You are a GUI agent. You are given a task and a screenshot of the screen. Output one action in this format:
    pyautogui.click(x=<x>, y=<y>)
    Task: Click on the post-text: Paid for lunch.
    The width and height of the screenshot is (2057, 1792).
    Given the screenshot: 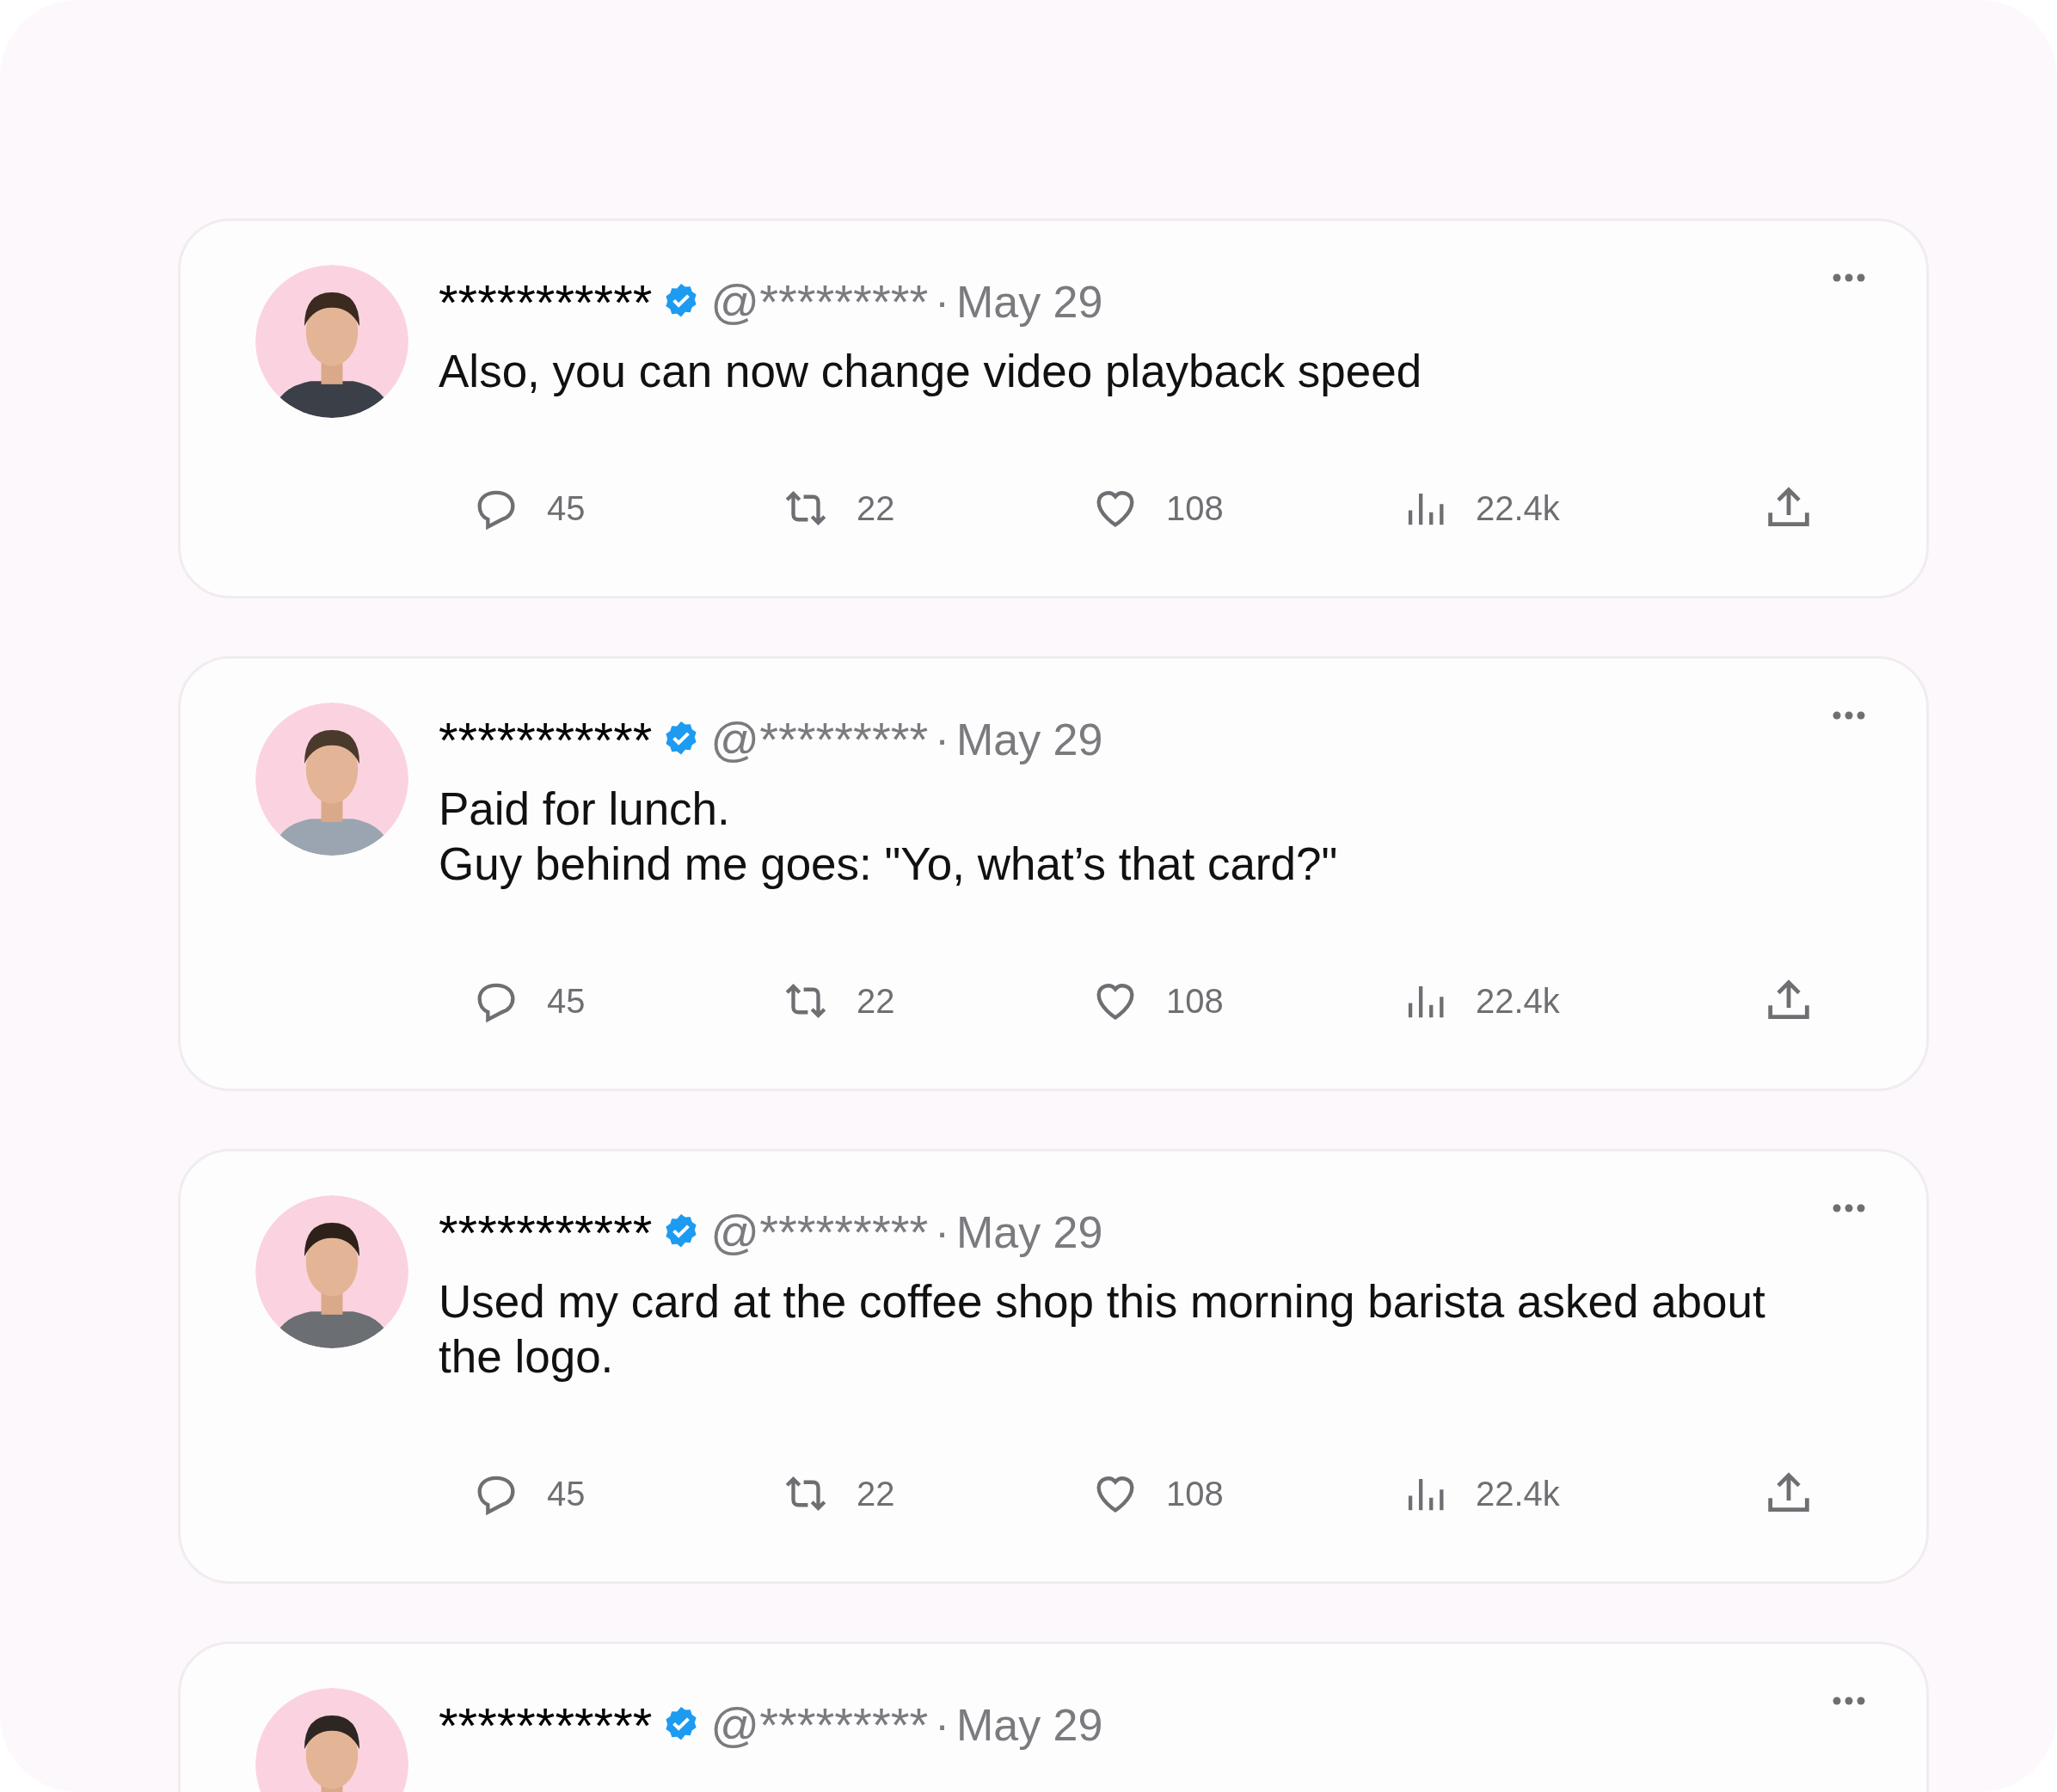 What is the action you would take?
    pyautogui.click(x=585, y=809)
    